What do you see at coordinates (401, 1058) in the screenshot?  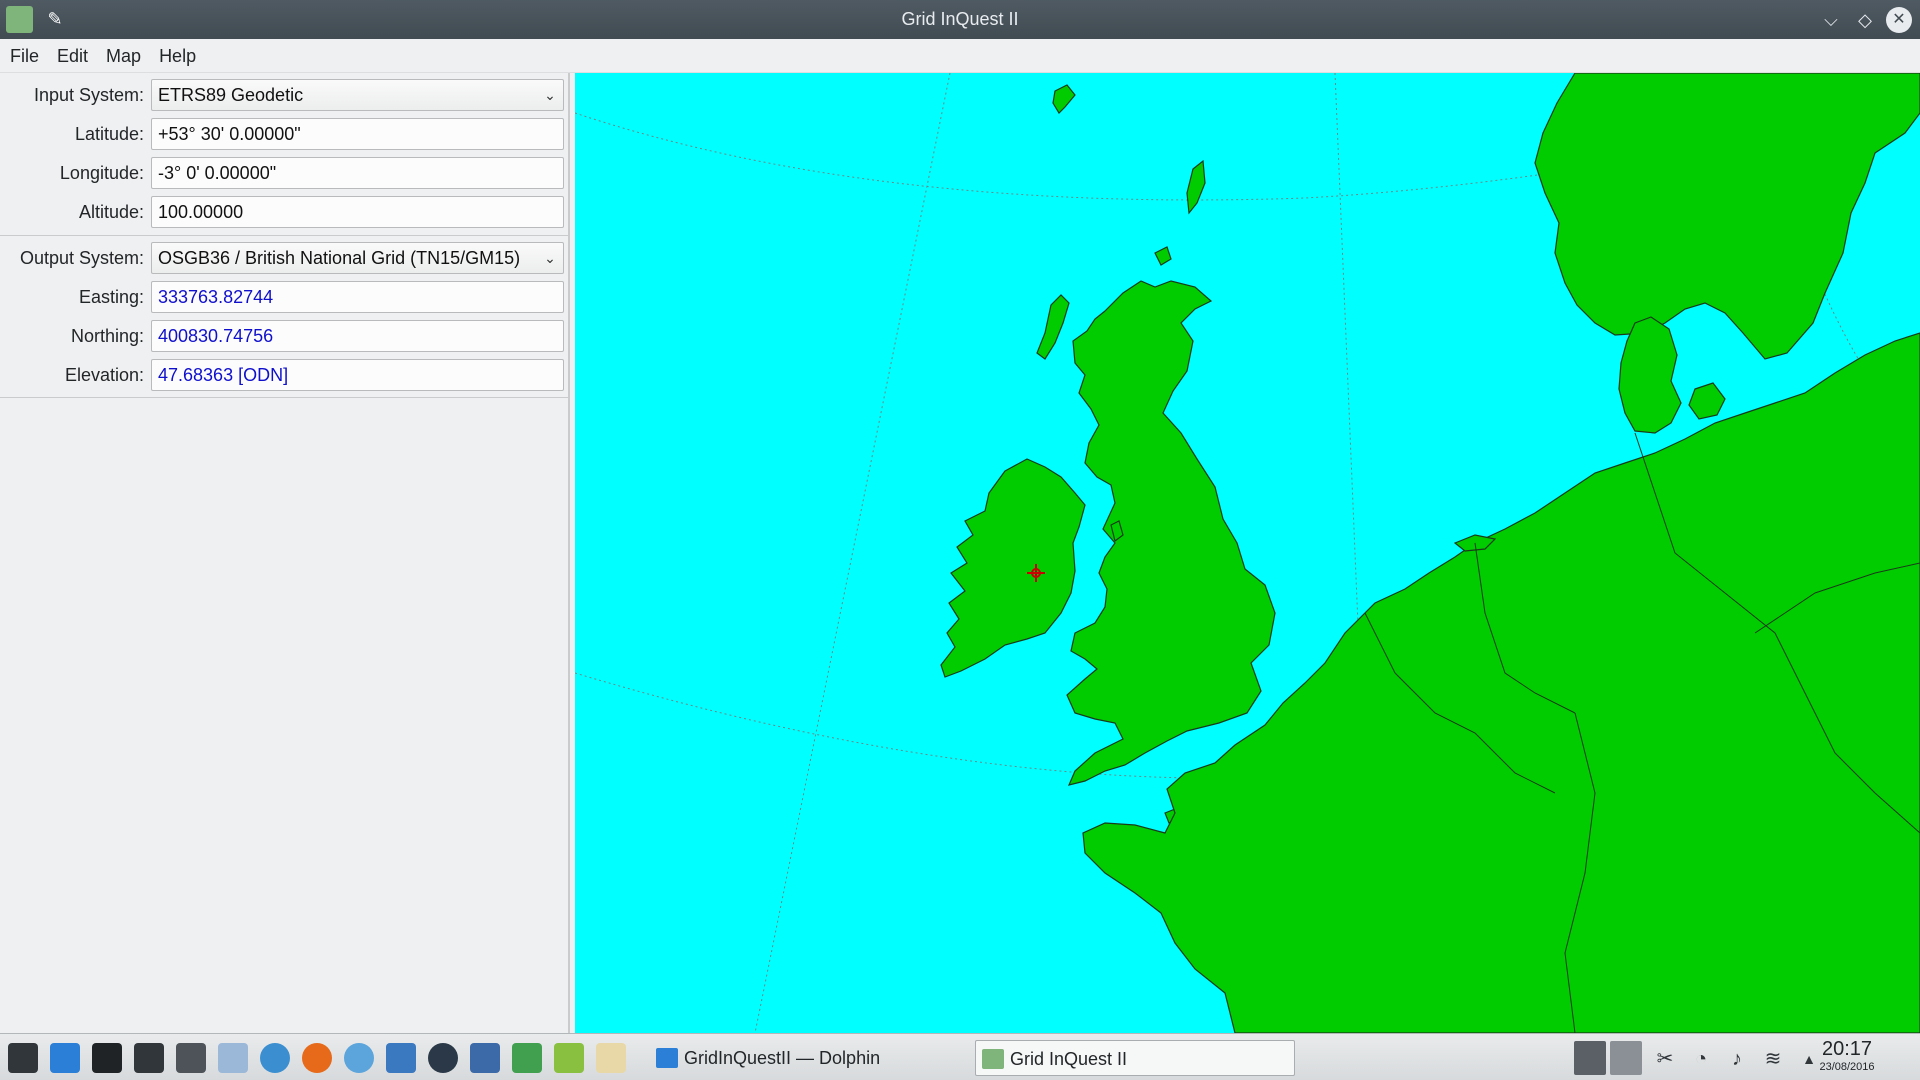 I see `remote-desktop-icon` at bounding box center [401, 1058].